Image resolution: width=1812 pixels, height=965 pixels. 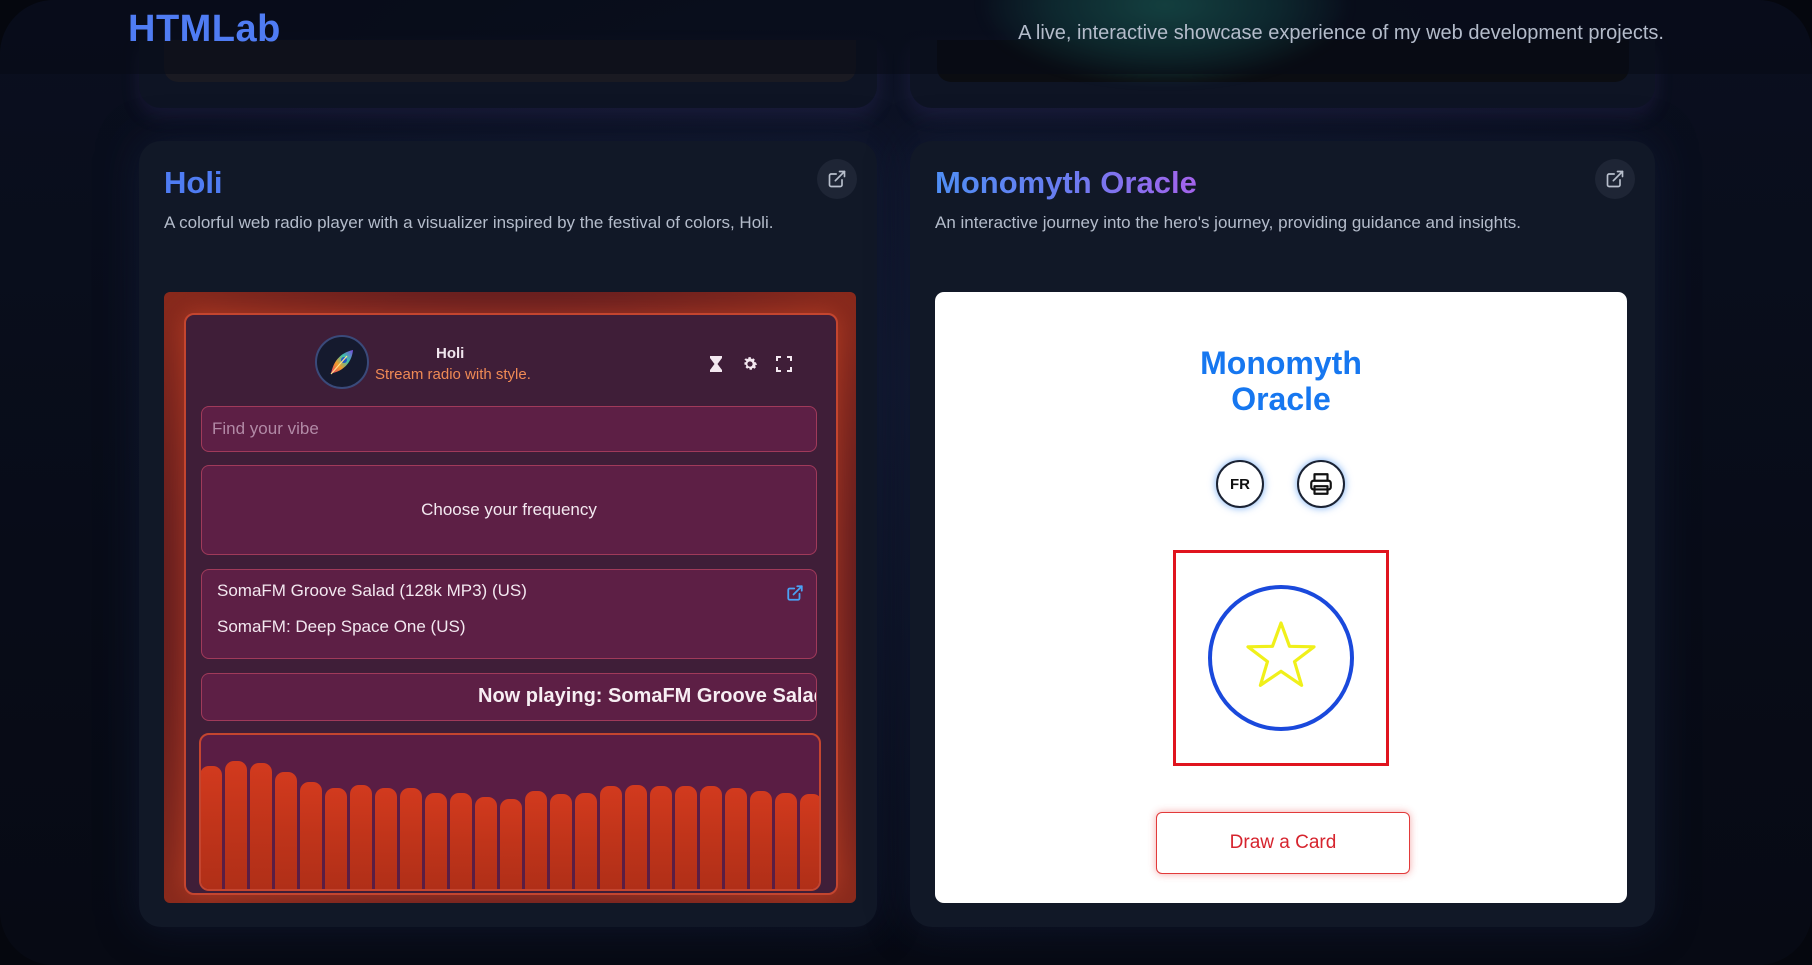 What do you see at coordinates (1281, 363) in the screenshot?
I see `oracle-heading-line: Monomyth` at bounding box center [1281, 363].